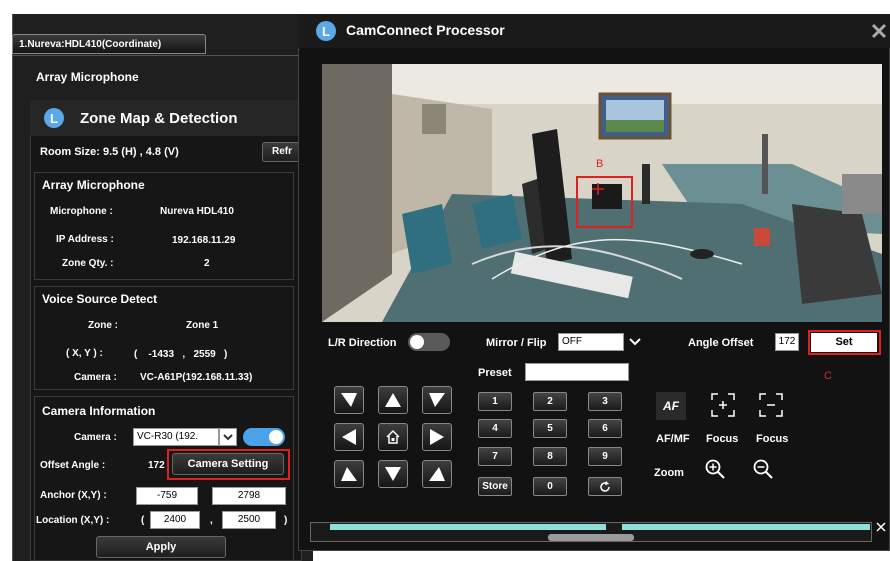 This screenshot has height=561, width=890. Describe the element at coordinates (264, 437) in the screenshot. I see `camera-toggle` at that location.